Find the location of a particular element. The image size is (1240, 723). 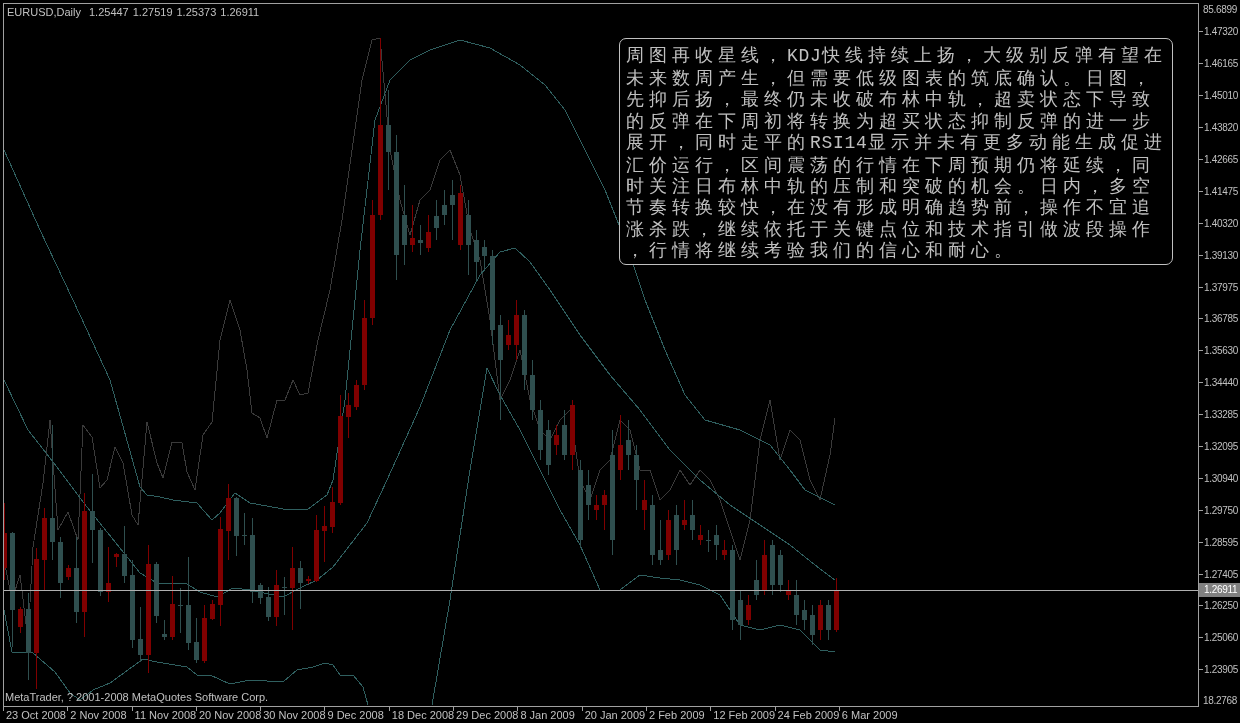

date-label: 8 Jan 2009 is located at coordinates (547, 715).